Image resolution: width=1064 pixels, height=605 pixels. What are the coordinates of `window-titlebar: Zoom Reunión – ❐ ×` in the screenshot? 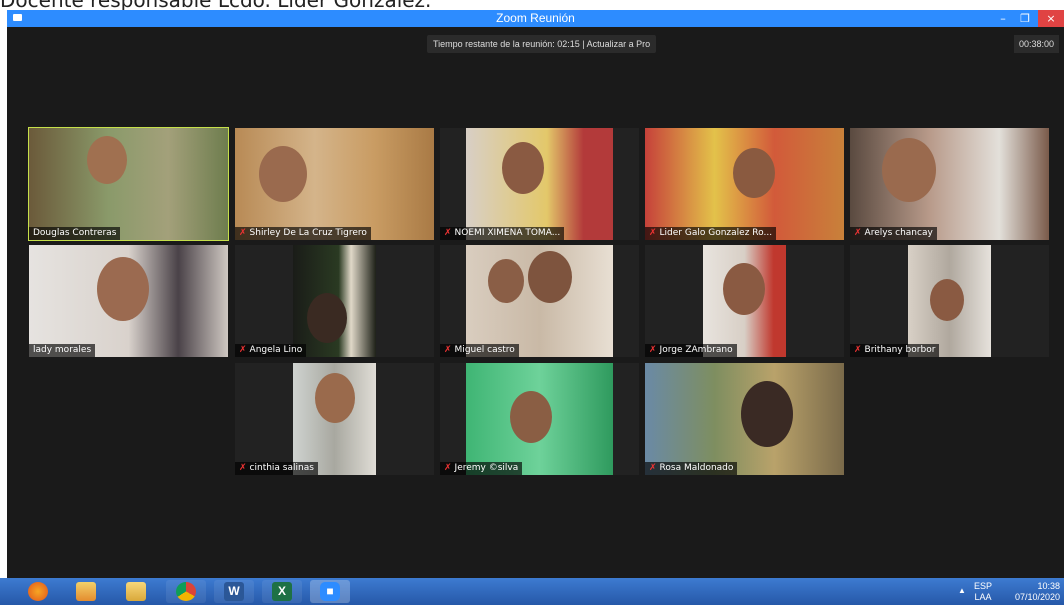 It's located at (535, 18).